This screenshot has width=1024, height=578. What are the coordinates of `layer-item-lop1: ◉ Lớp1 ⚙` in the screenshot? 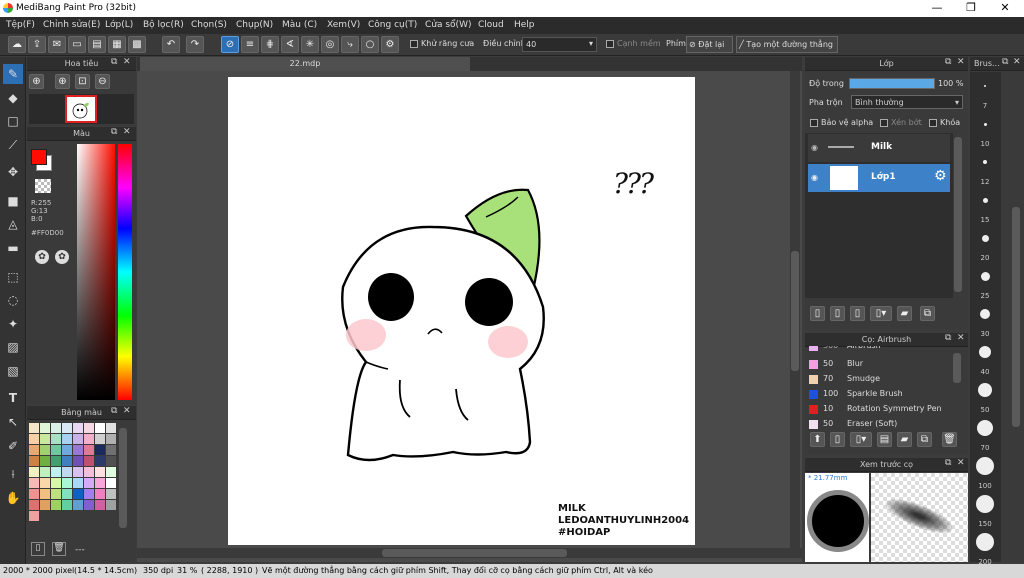 It's located at (879, 178).